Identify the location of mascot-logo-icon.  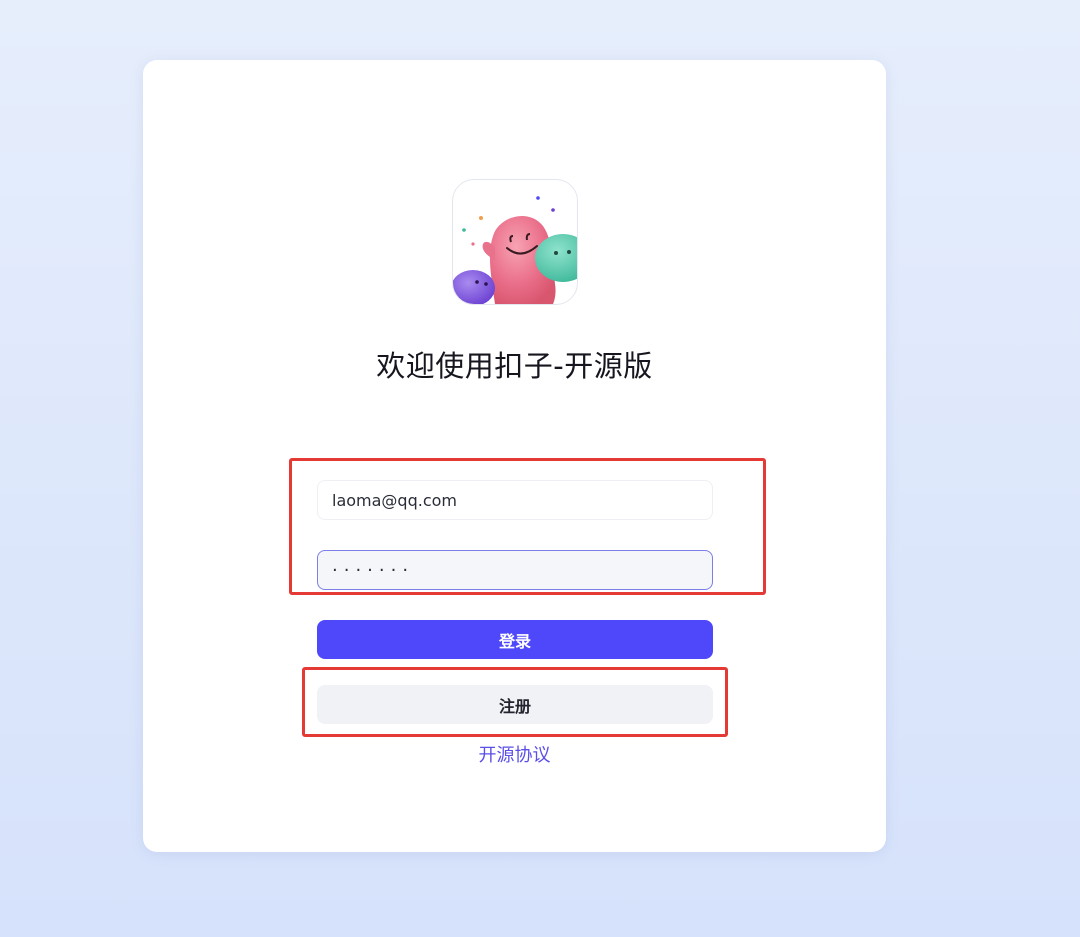
(515, 242).